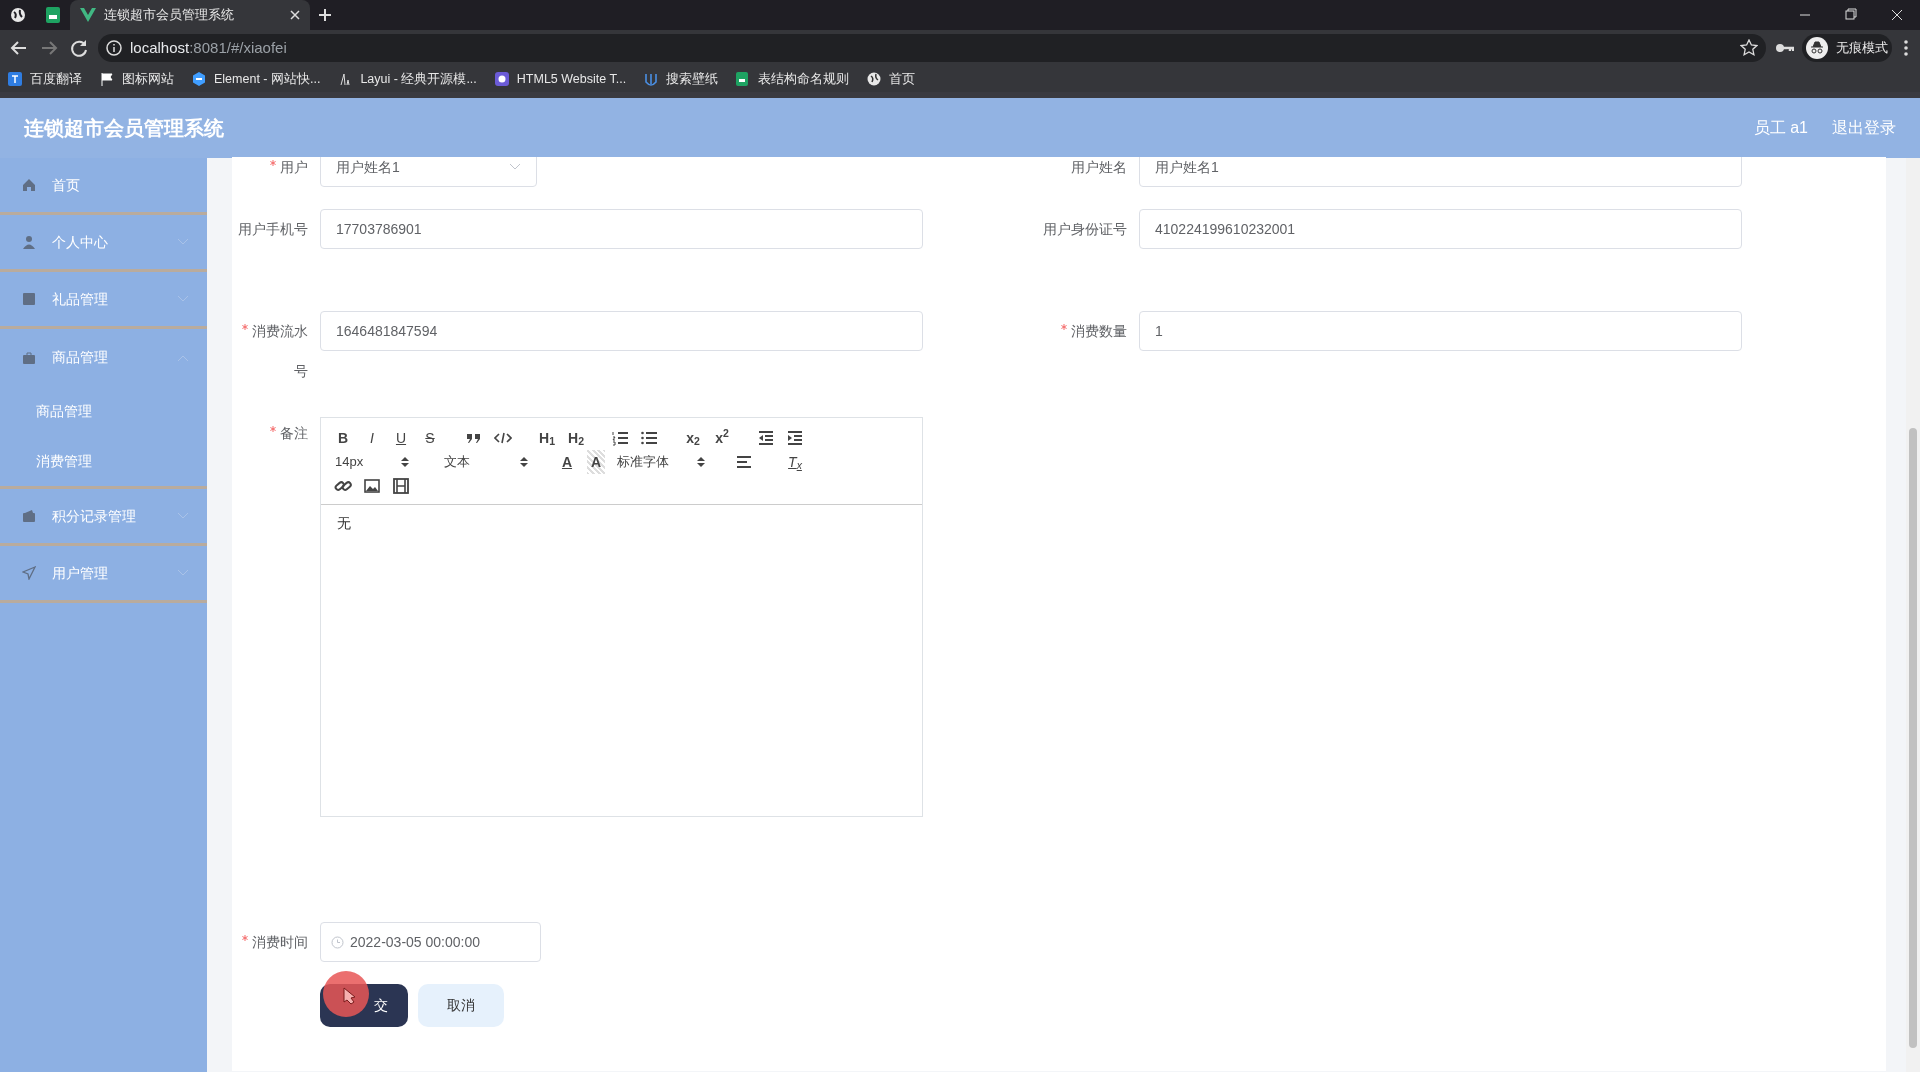 This screenshot has height=1072, width=1920. What do you see at coordinates (744, 462) in the screenshot?
I see `align-icon` at bounding box center [744, 462].